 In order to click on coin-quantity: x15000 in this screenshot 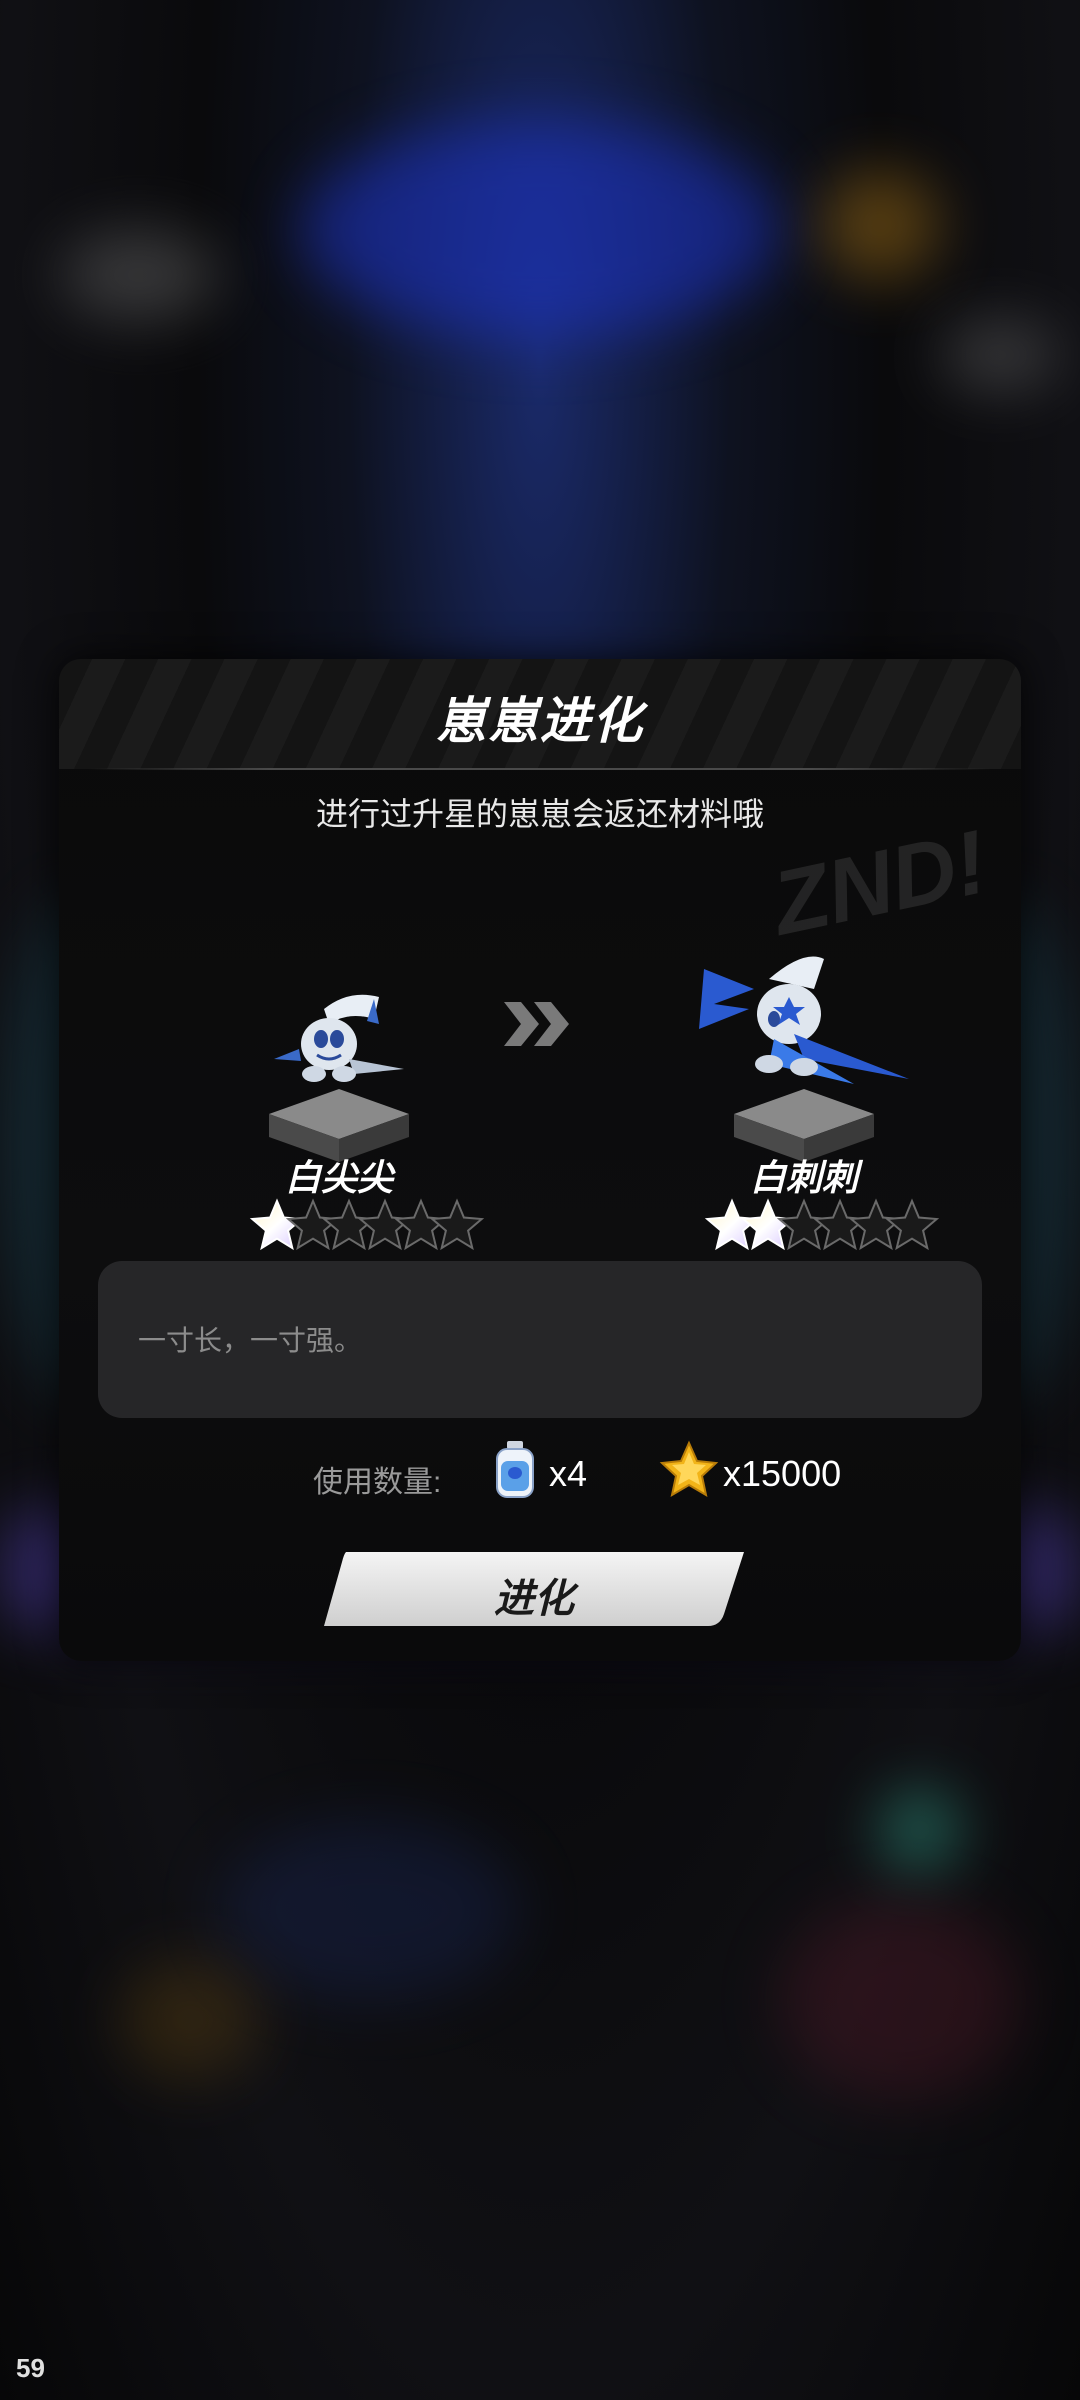, I will do `click(782, 1473)`.